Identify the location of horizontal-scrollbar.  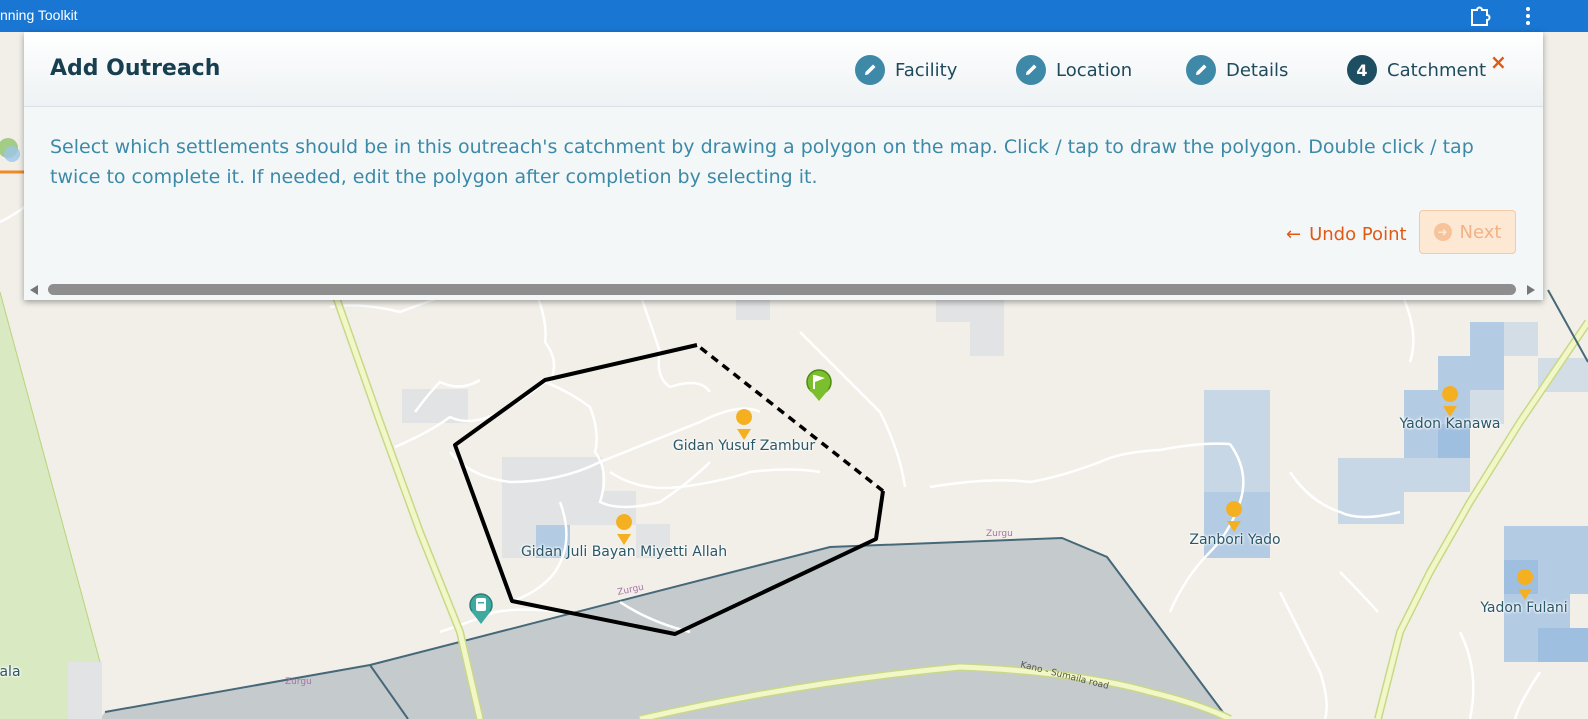
(783, 290).